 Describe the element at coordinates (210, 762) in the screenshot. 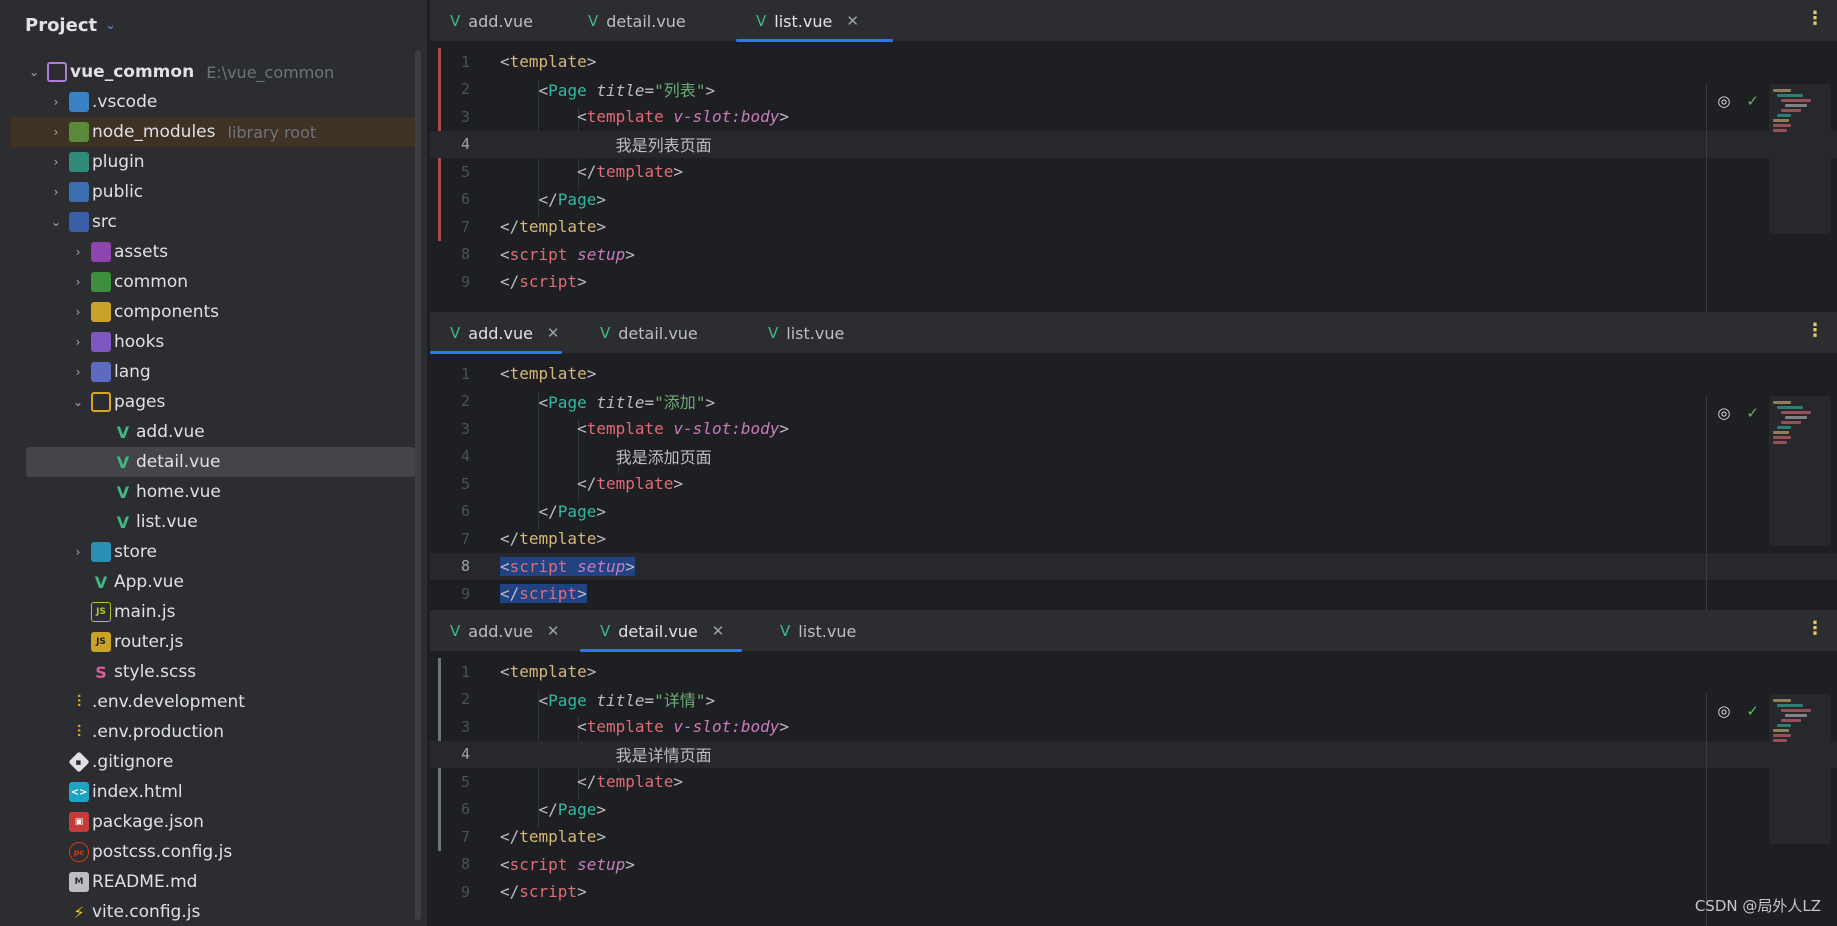

I see `tree-item-gitignore: ◆ .gitignore` at that location.